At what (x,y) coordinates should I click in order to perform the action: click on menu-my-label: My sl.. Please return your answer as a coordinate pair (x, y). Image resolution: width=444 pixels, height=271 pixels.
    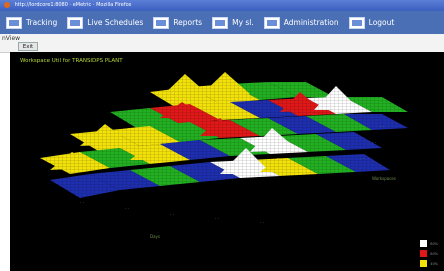
    Looking at the image, I should click on (243, 22).